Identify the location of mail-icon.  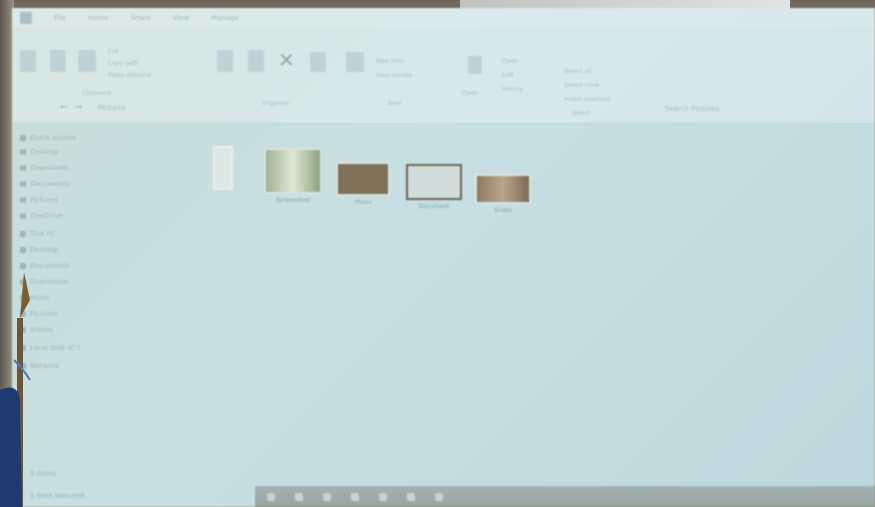
(439, 496).